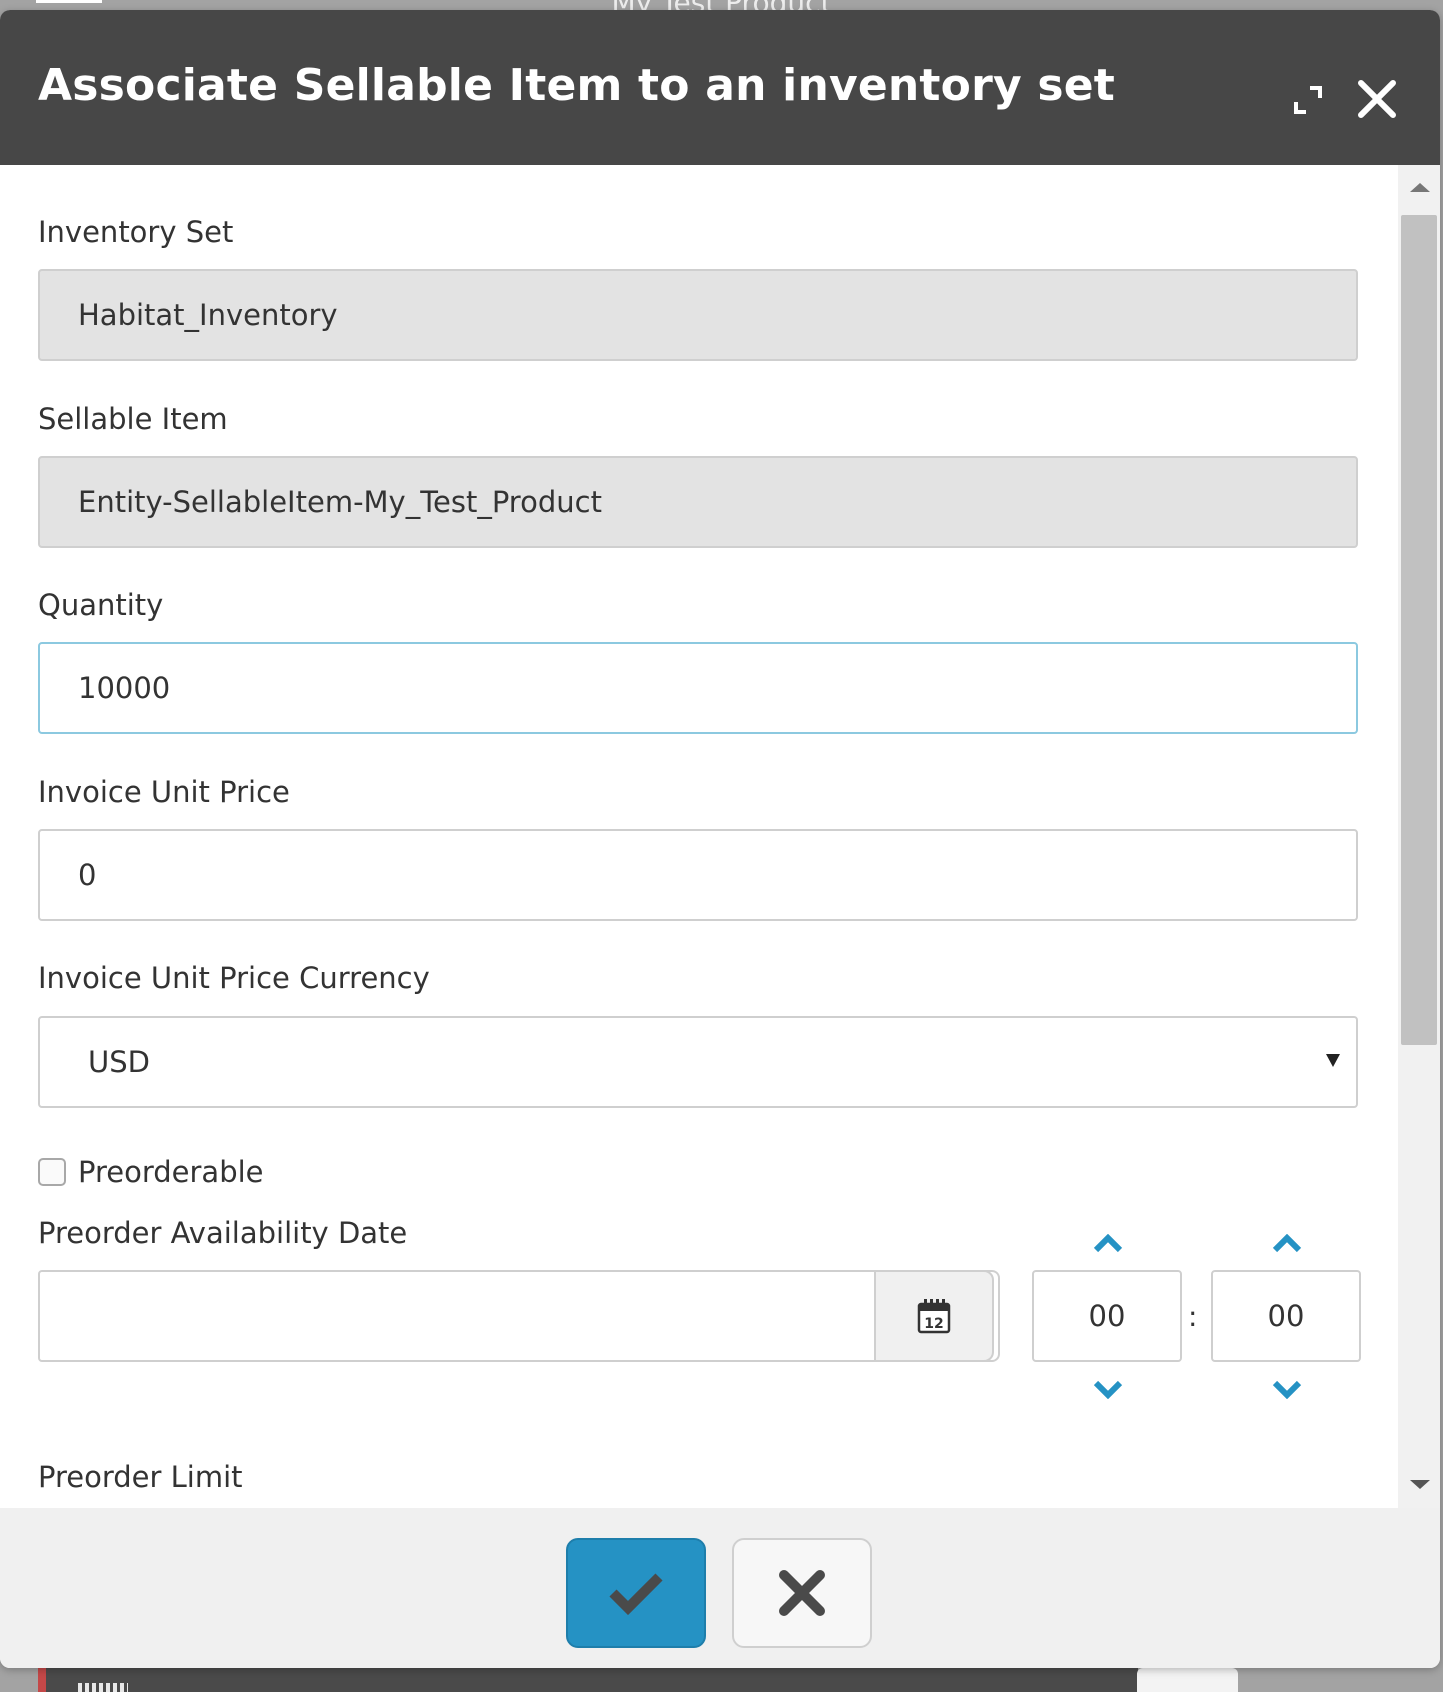 Image resolution: width=1443 pixels, height=1692 pixels. I want to click on vertical-scrollbar, so click(1419, 836).